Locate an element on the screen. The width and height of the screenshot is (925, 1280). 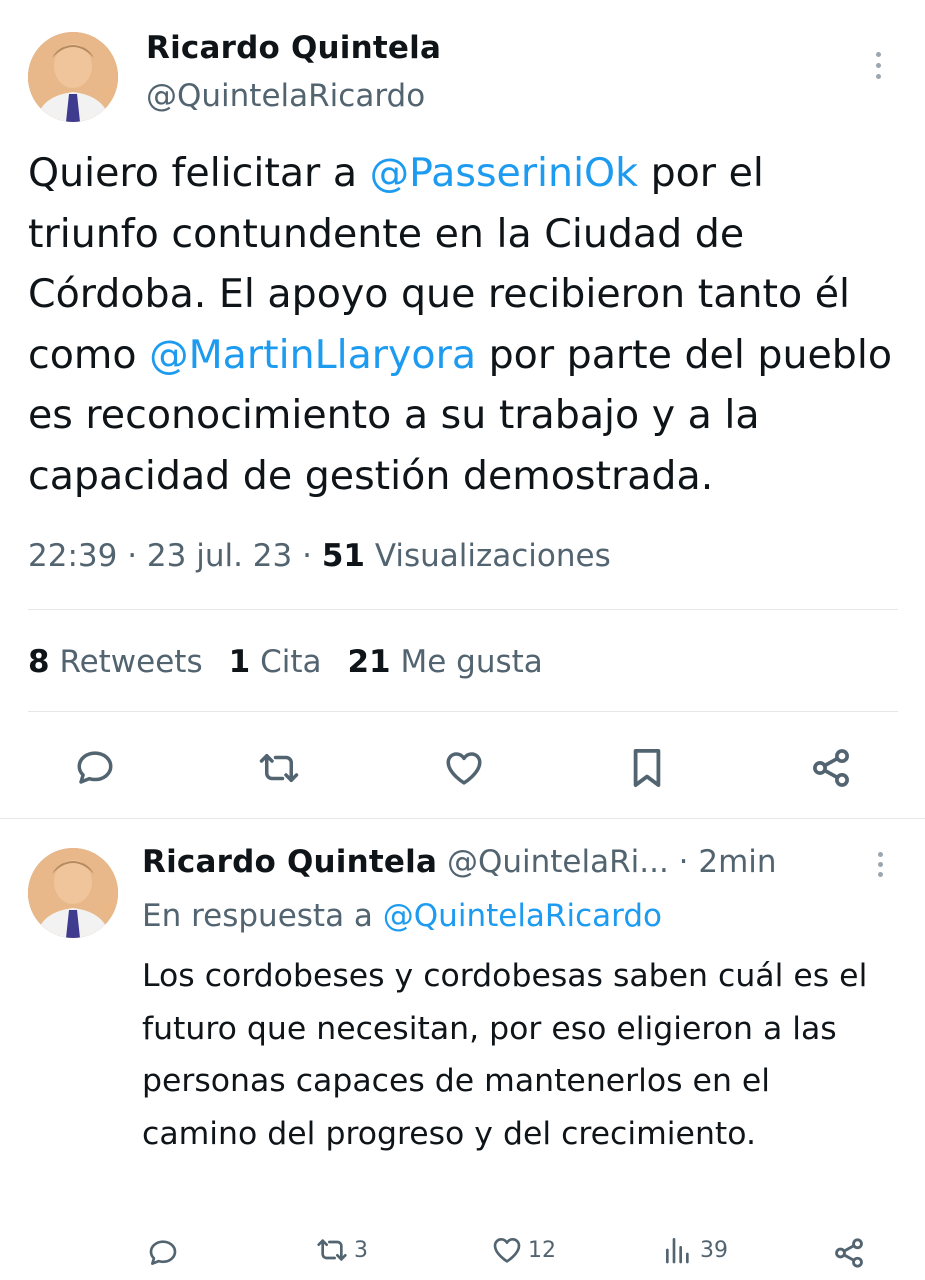
views-label: Visualizaciones is located at coordinates (492, 556).